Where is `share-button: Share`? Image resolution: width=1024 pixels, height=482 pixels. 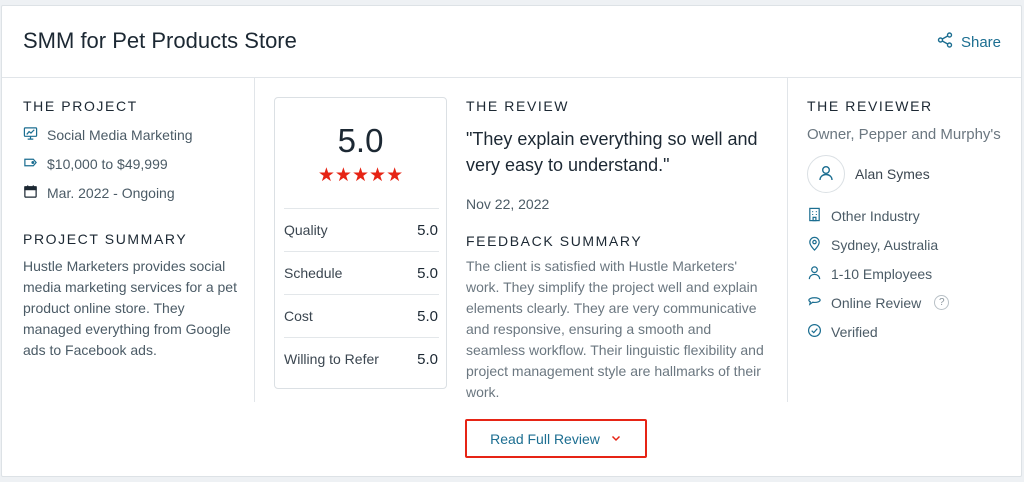
share-button: Share is located at coordinates (969, 42).